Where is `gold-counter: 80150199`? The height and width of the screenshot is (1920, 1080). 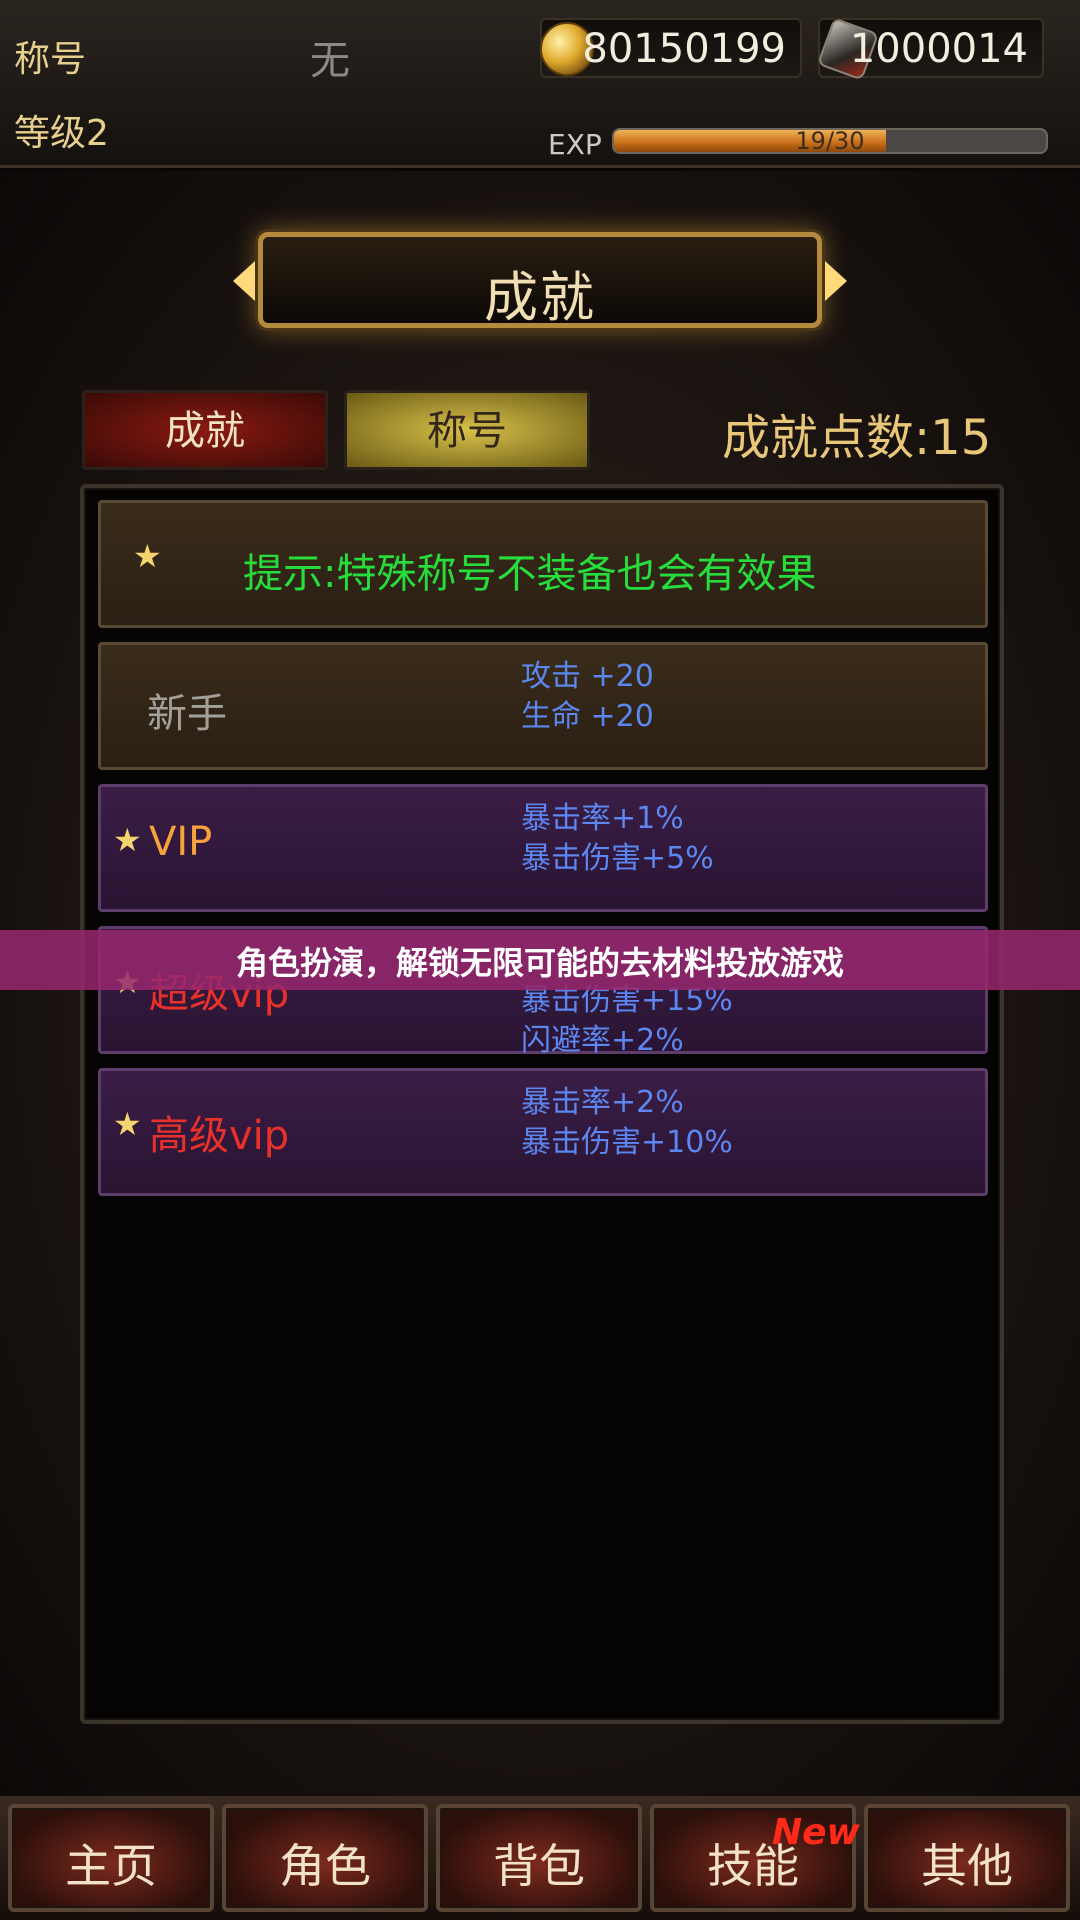
gold-counter: 80150199 is located at coordinates (671, 48).